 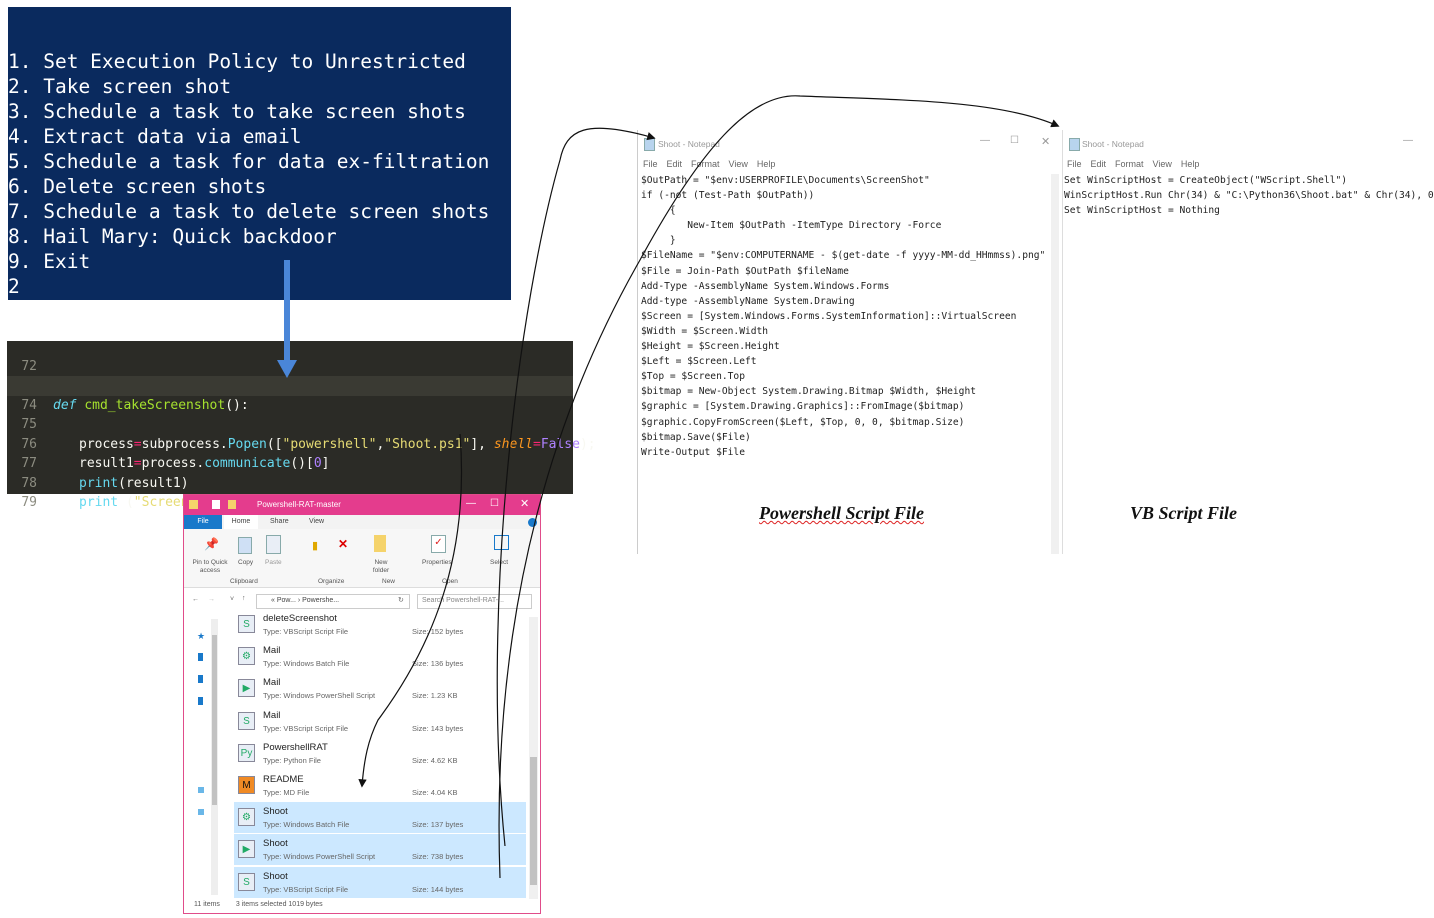 I want to click on arrow-to-shoot-bat, so click(x=410, y=610).